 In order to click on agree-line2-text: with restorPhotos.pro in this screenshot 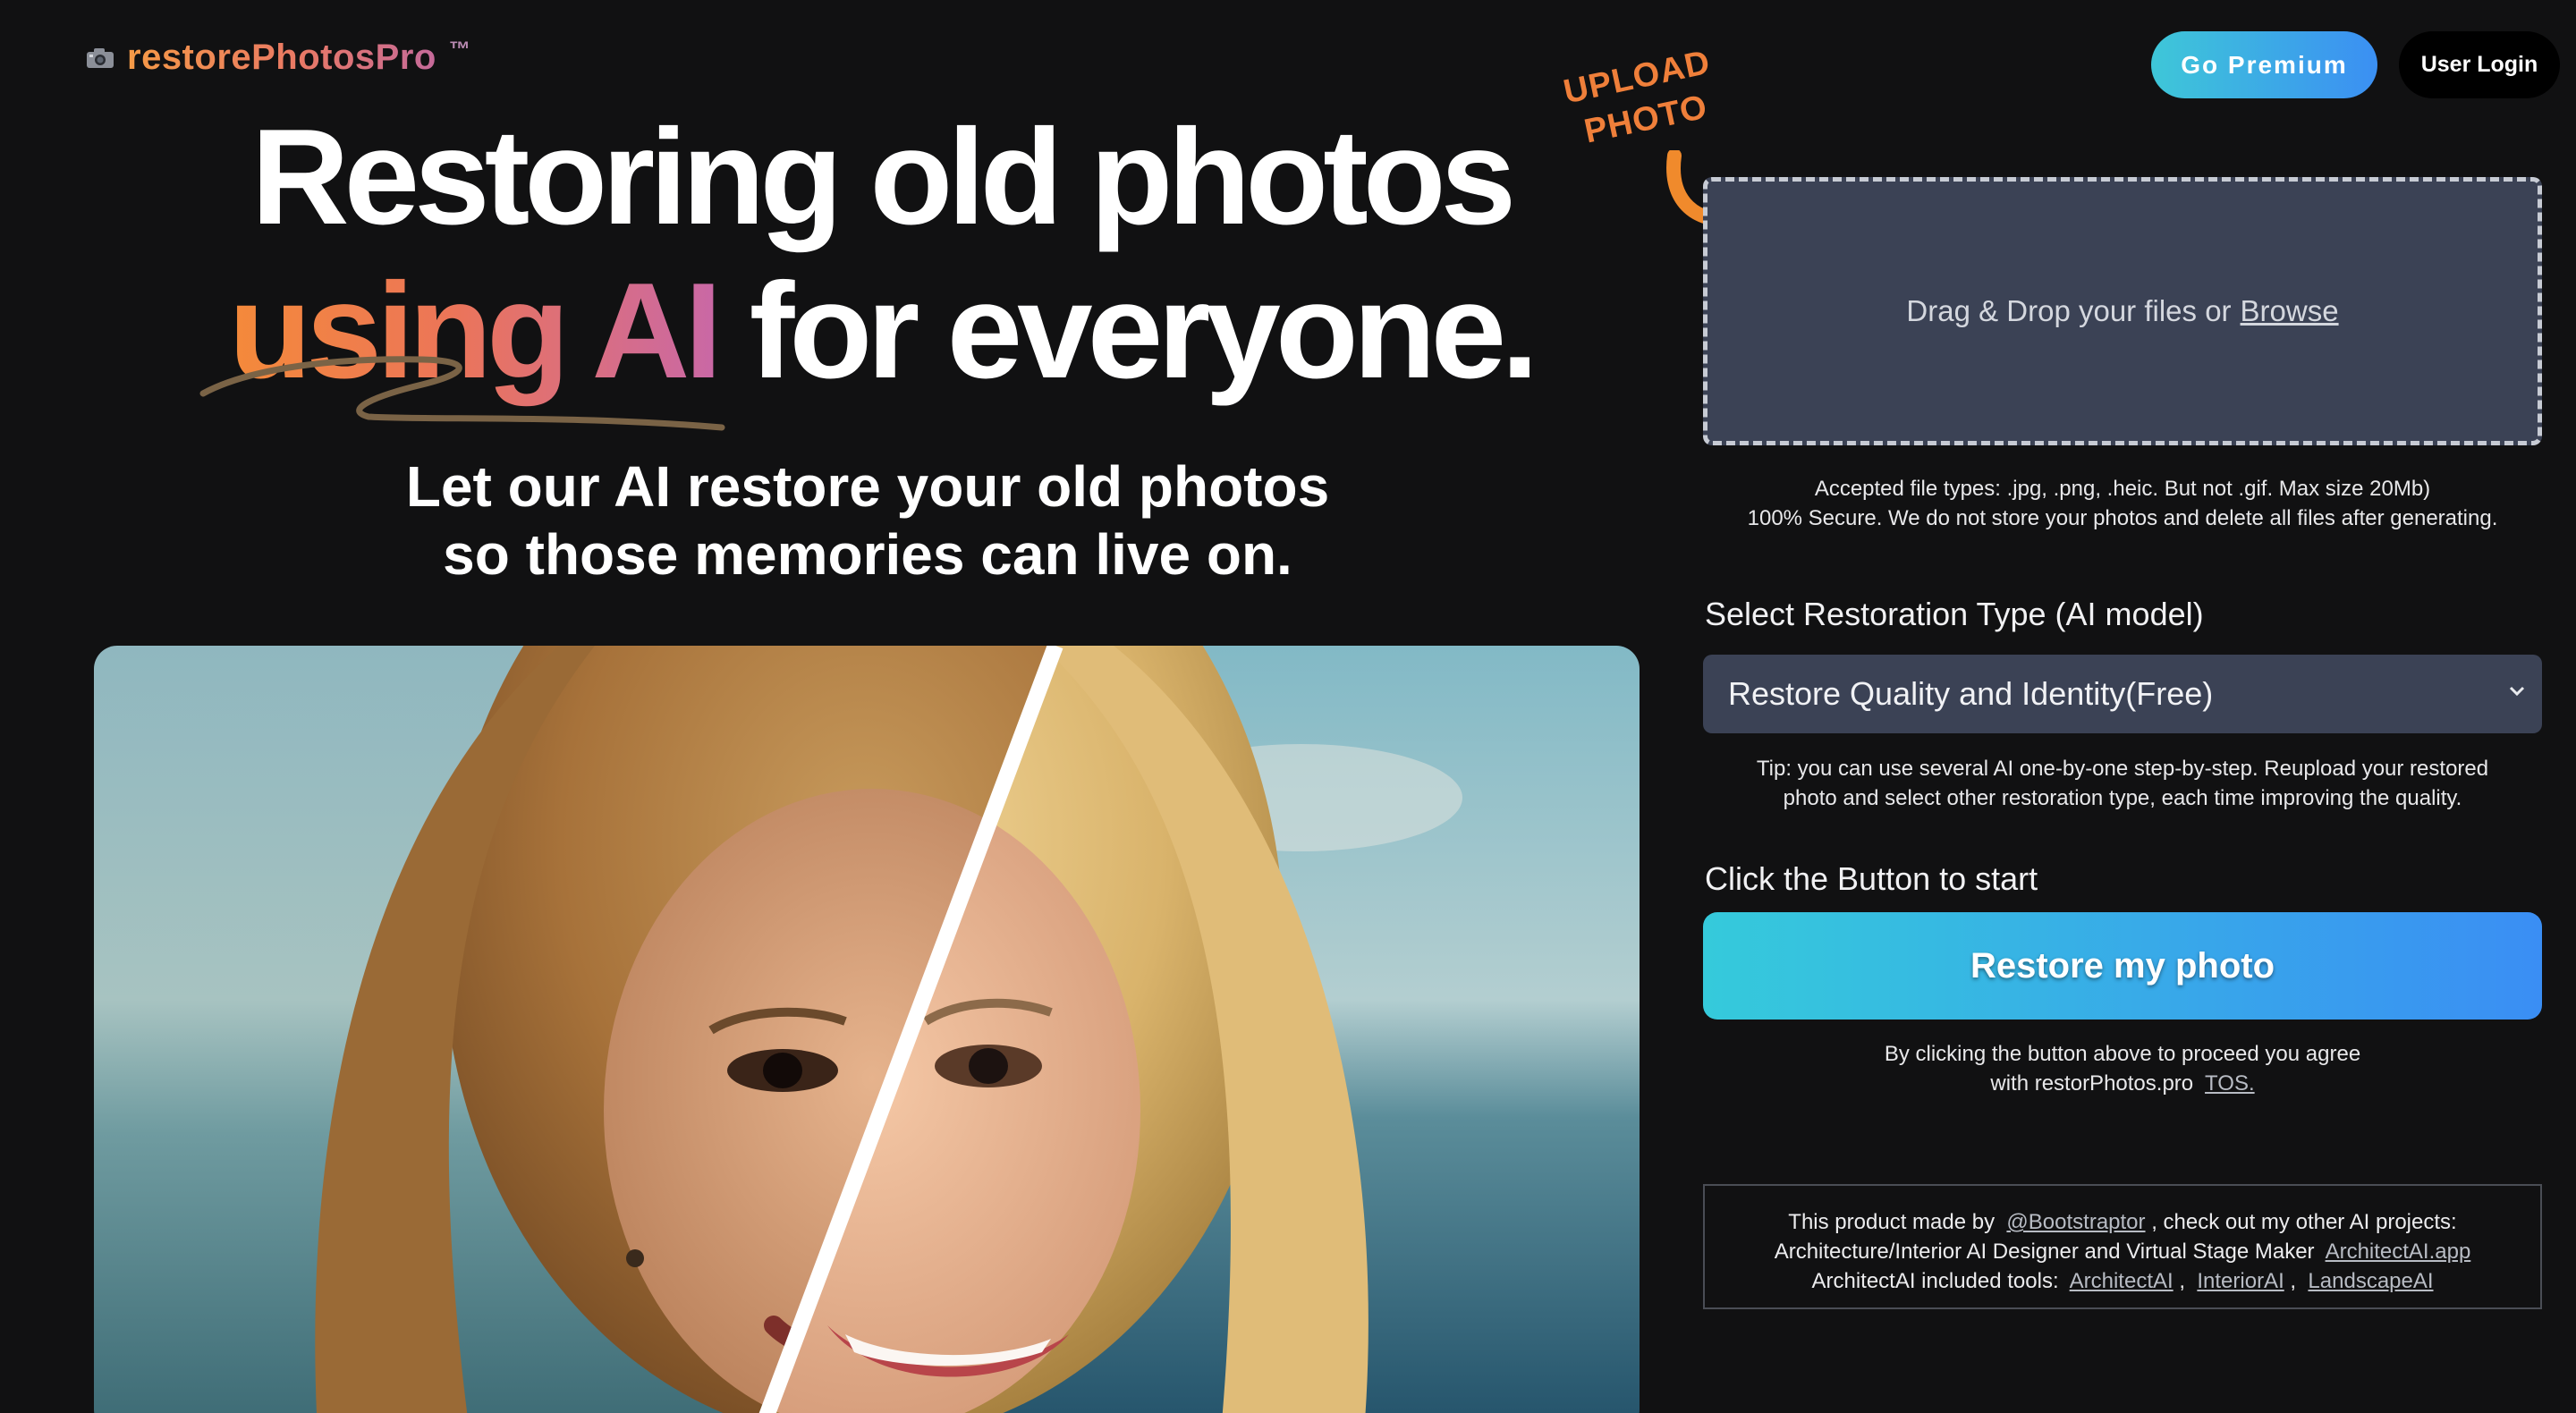, I will do `click(2092, 1083)`.